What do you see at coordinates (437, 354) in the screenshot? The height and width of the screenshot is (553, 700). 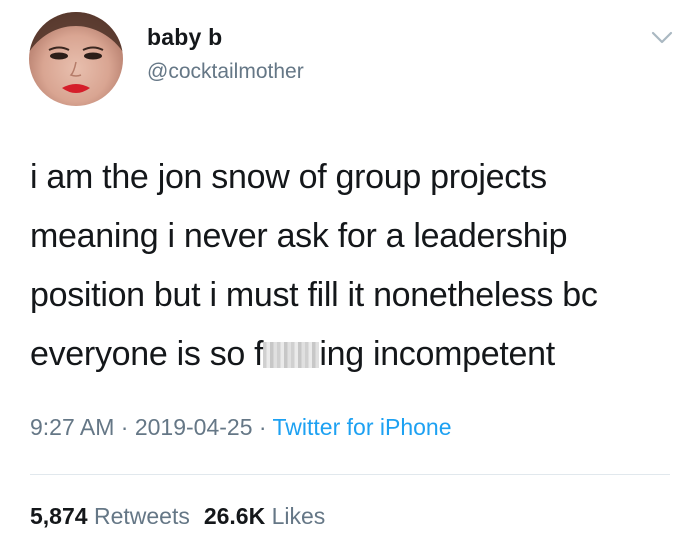 I see `tweet-text-fragment: ing incompetent` at bounding box center [437, 354].